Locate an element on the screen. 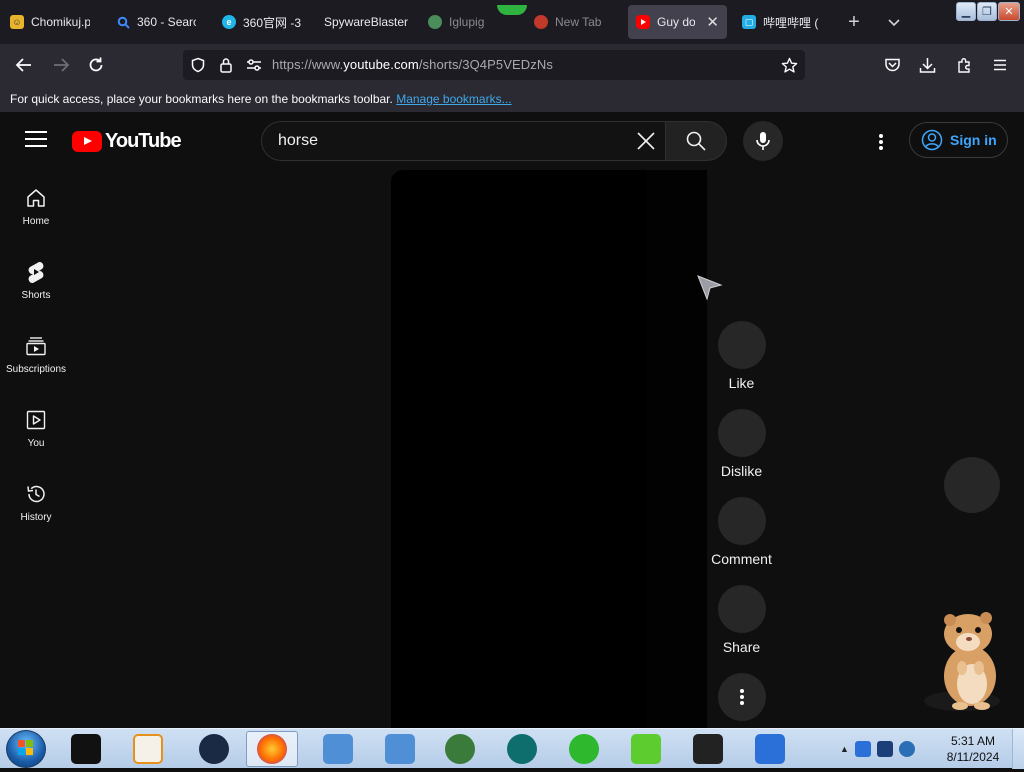 This screenshot has width=1024, height=772. monitor-icon is located at coordinates (708, 749).